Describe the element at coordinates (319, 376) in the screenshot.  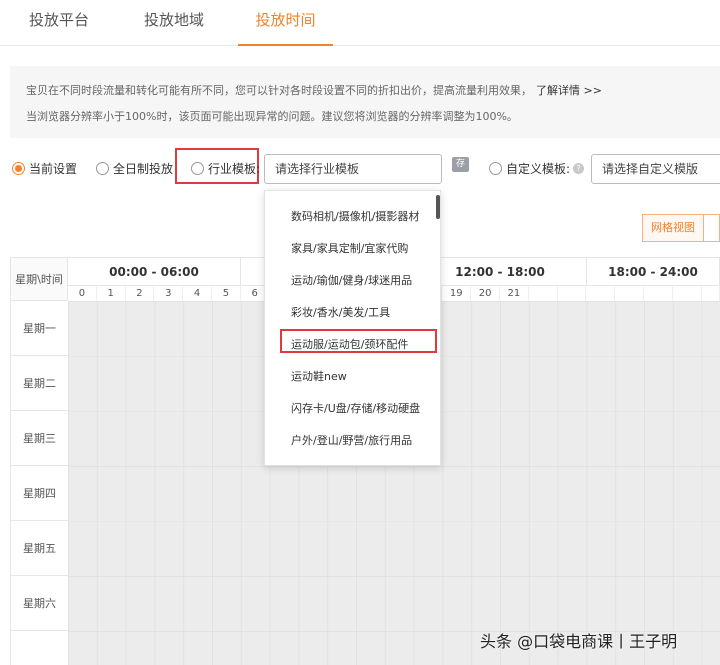
I see `dropdown-item: 运动鞋new` at that location.